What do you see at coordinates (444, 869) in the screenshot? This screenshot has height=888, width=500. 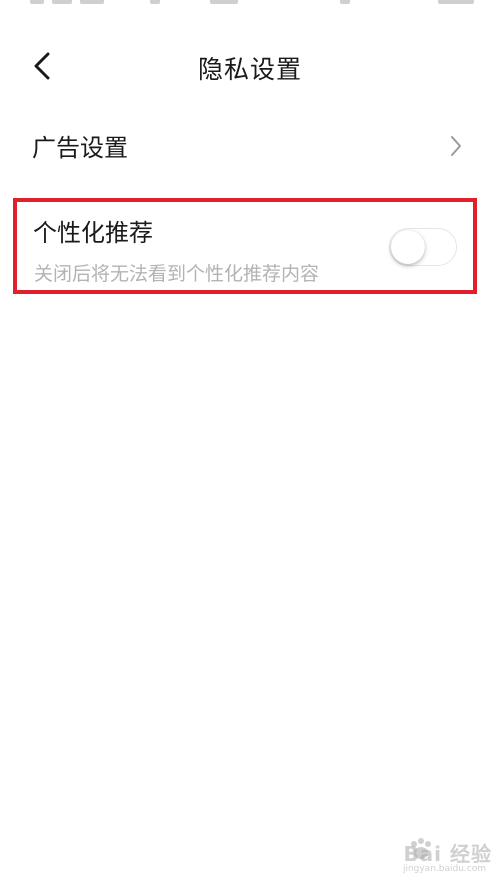 I see `watermark-subtext: jingyan.baidu.com` at bounding box center [444, 869].